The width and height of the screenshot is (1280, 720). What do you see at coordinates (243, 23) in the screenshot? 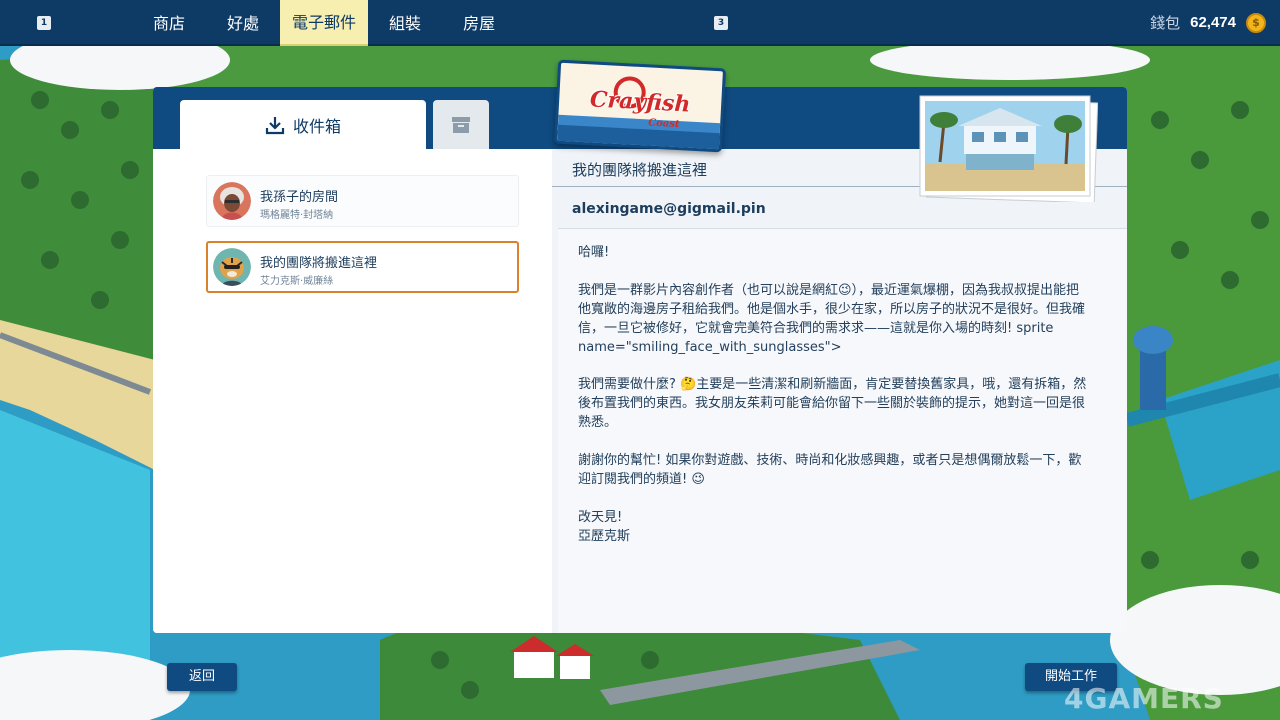
I see `nav-perks: 好處` at bounding box center [243, 23].